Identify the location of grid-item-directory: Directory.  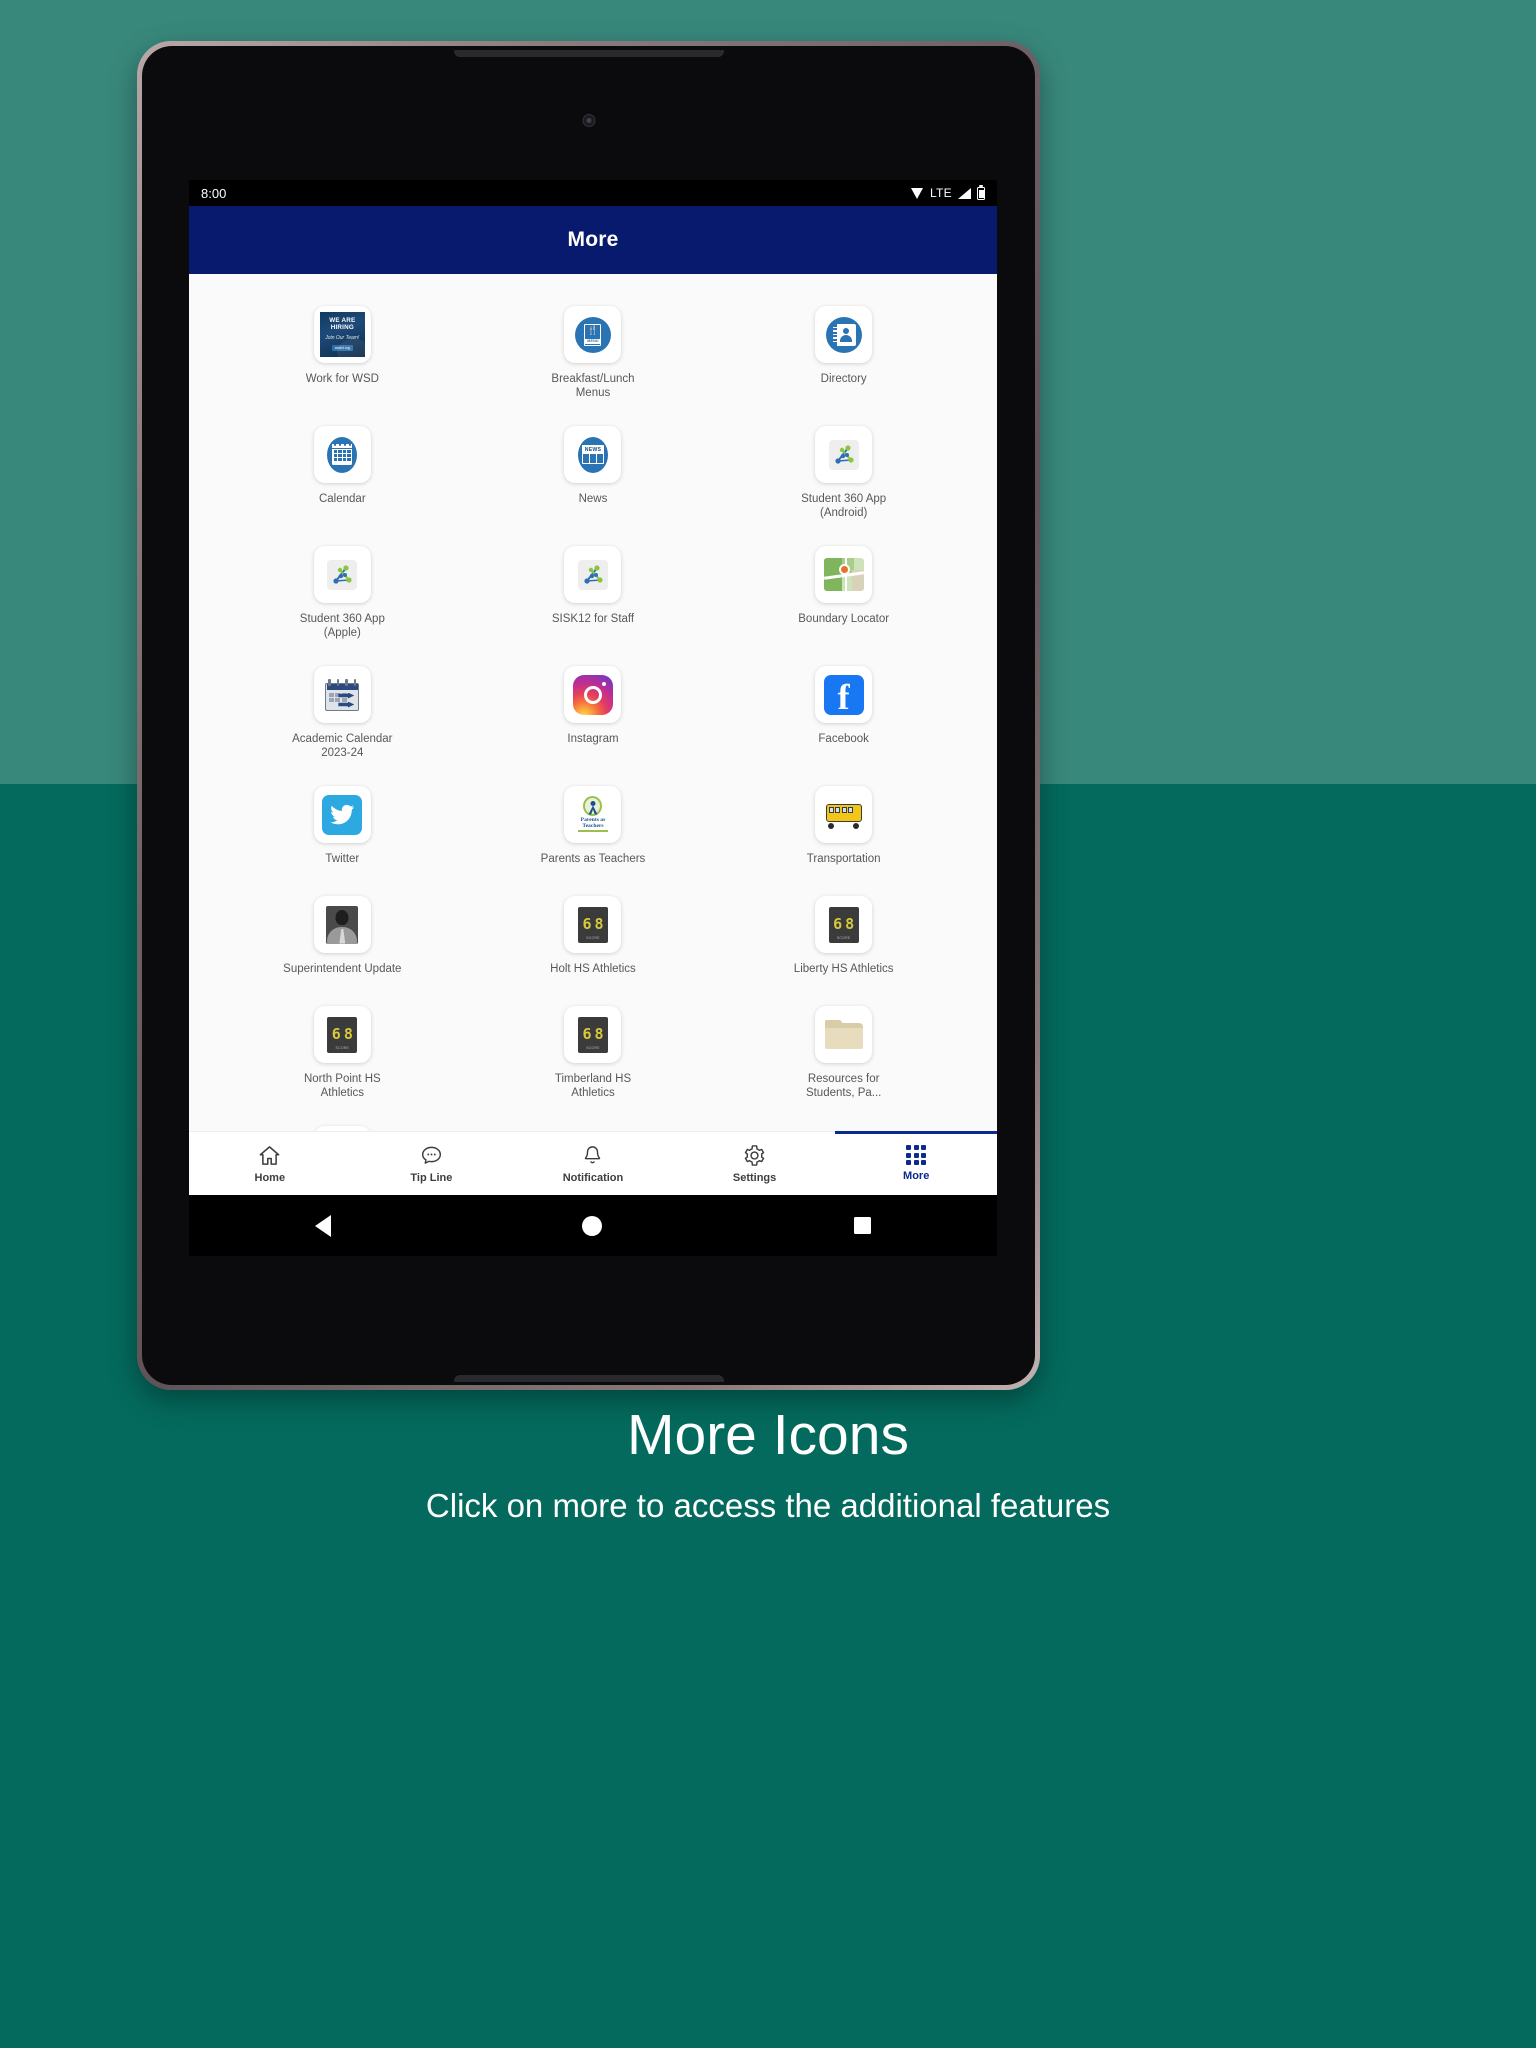
(843, 352).